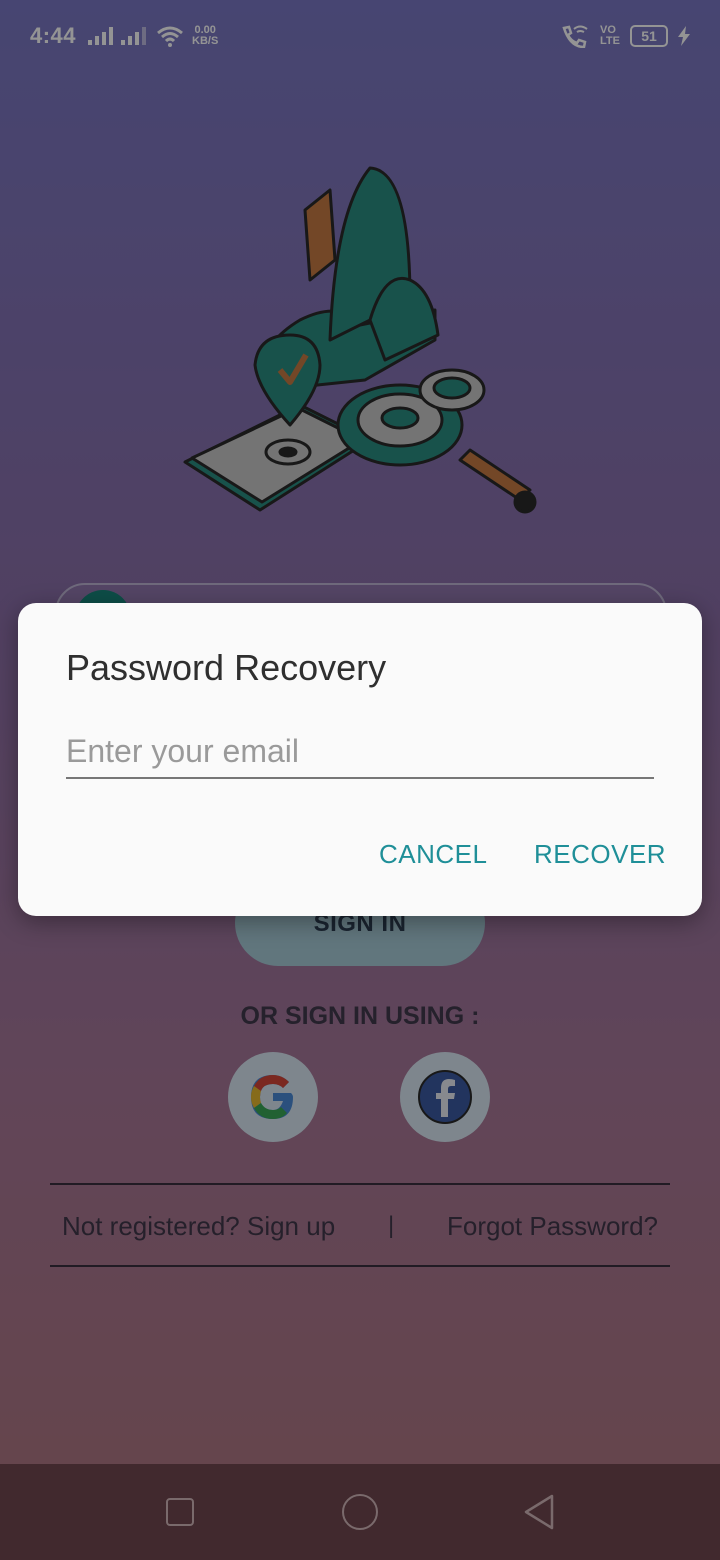 The width and height of the screenshot is (720, 1560). I want to click on navigation-bar, so click(360, 1512).